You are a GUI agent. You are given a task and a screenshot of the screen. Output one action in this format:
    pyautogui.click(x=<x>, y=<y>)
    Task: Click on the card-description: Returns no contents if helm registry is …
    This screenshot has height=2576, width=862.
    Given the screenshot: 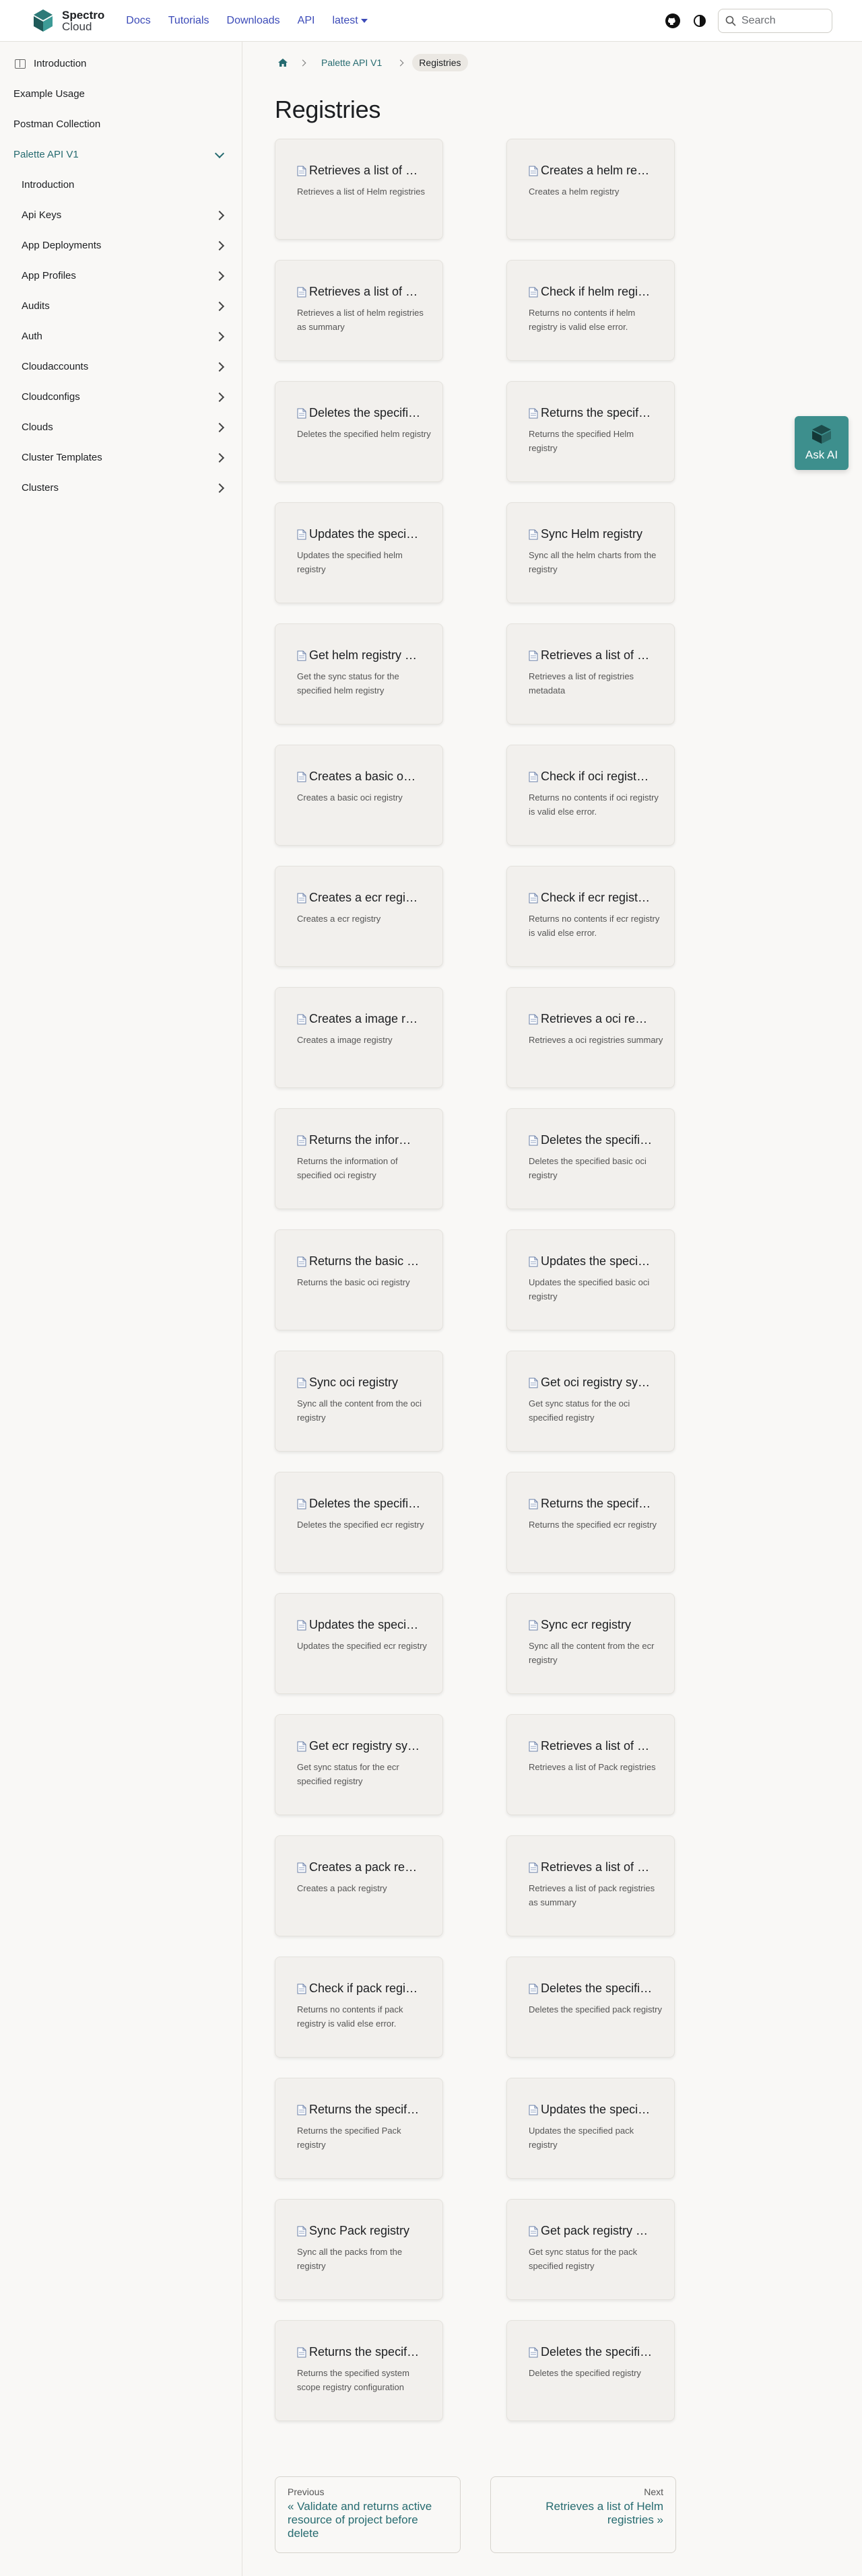 What is the action you would take?
    pyautogui.click(x=582, y=320)
    